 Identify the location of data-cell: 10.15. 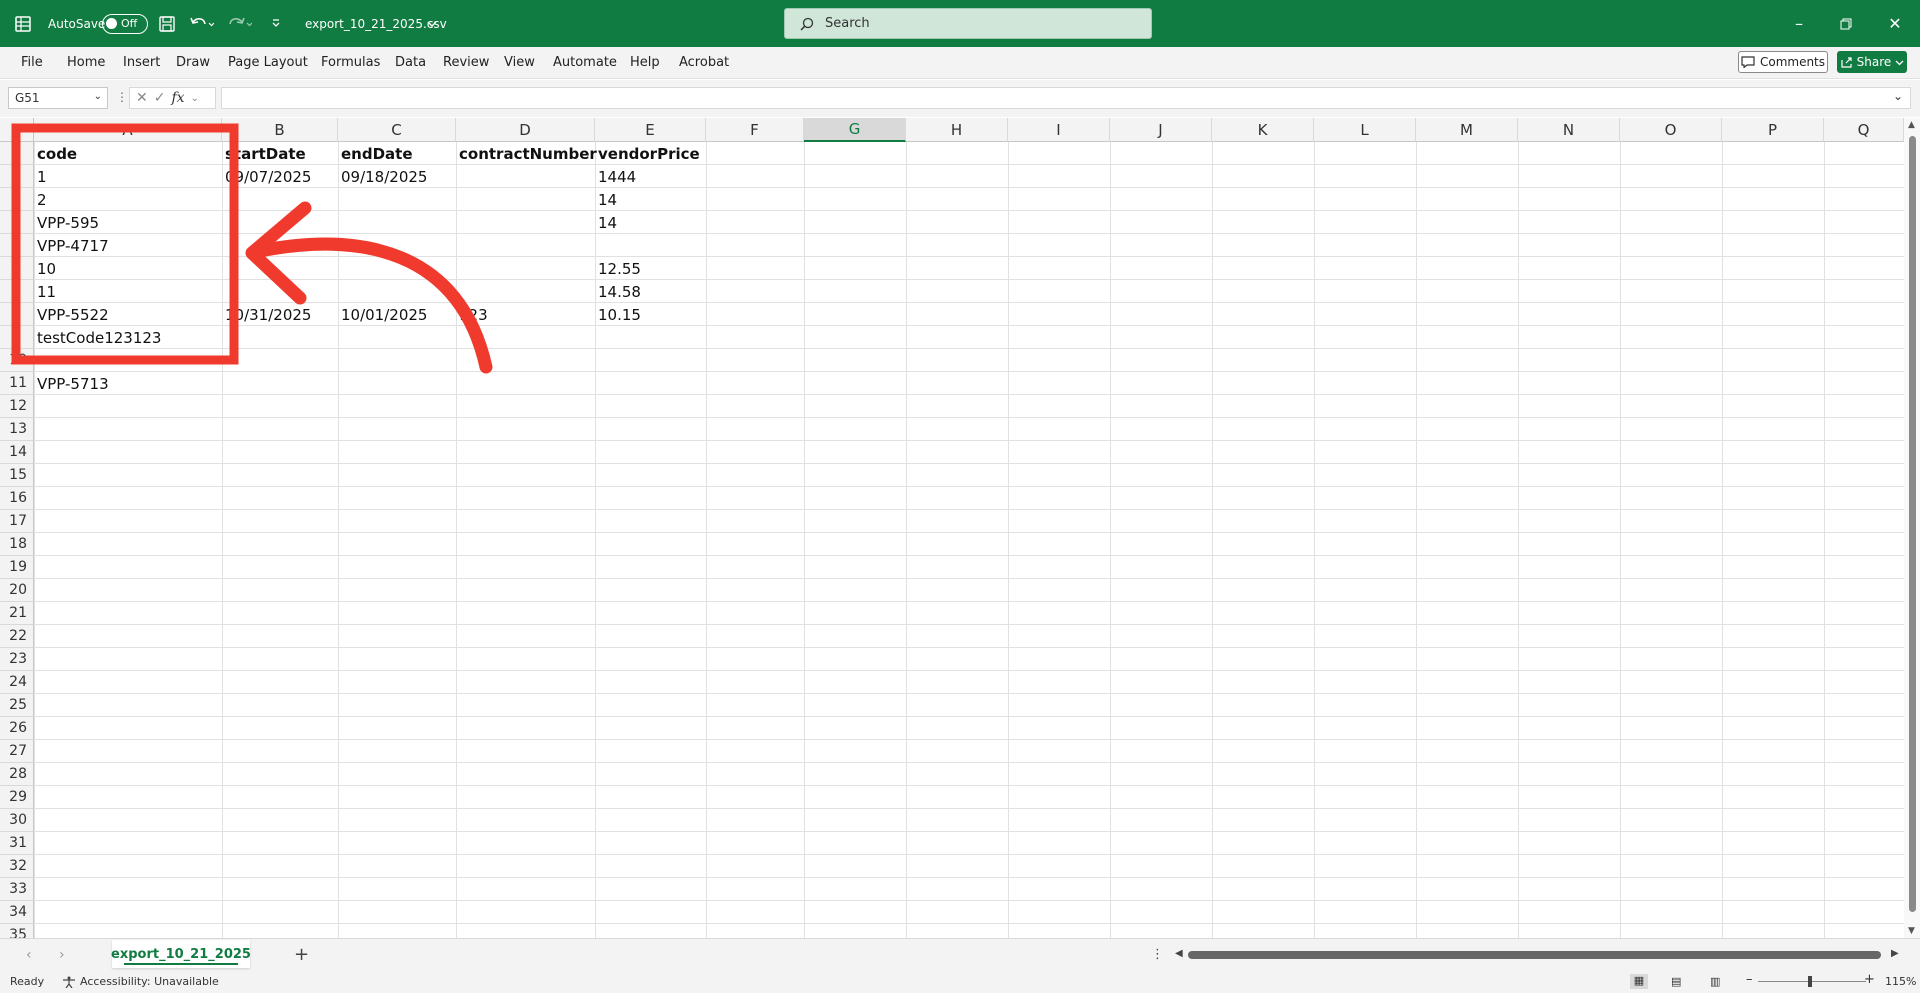
(618, 314).